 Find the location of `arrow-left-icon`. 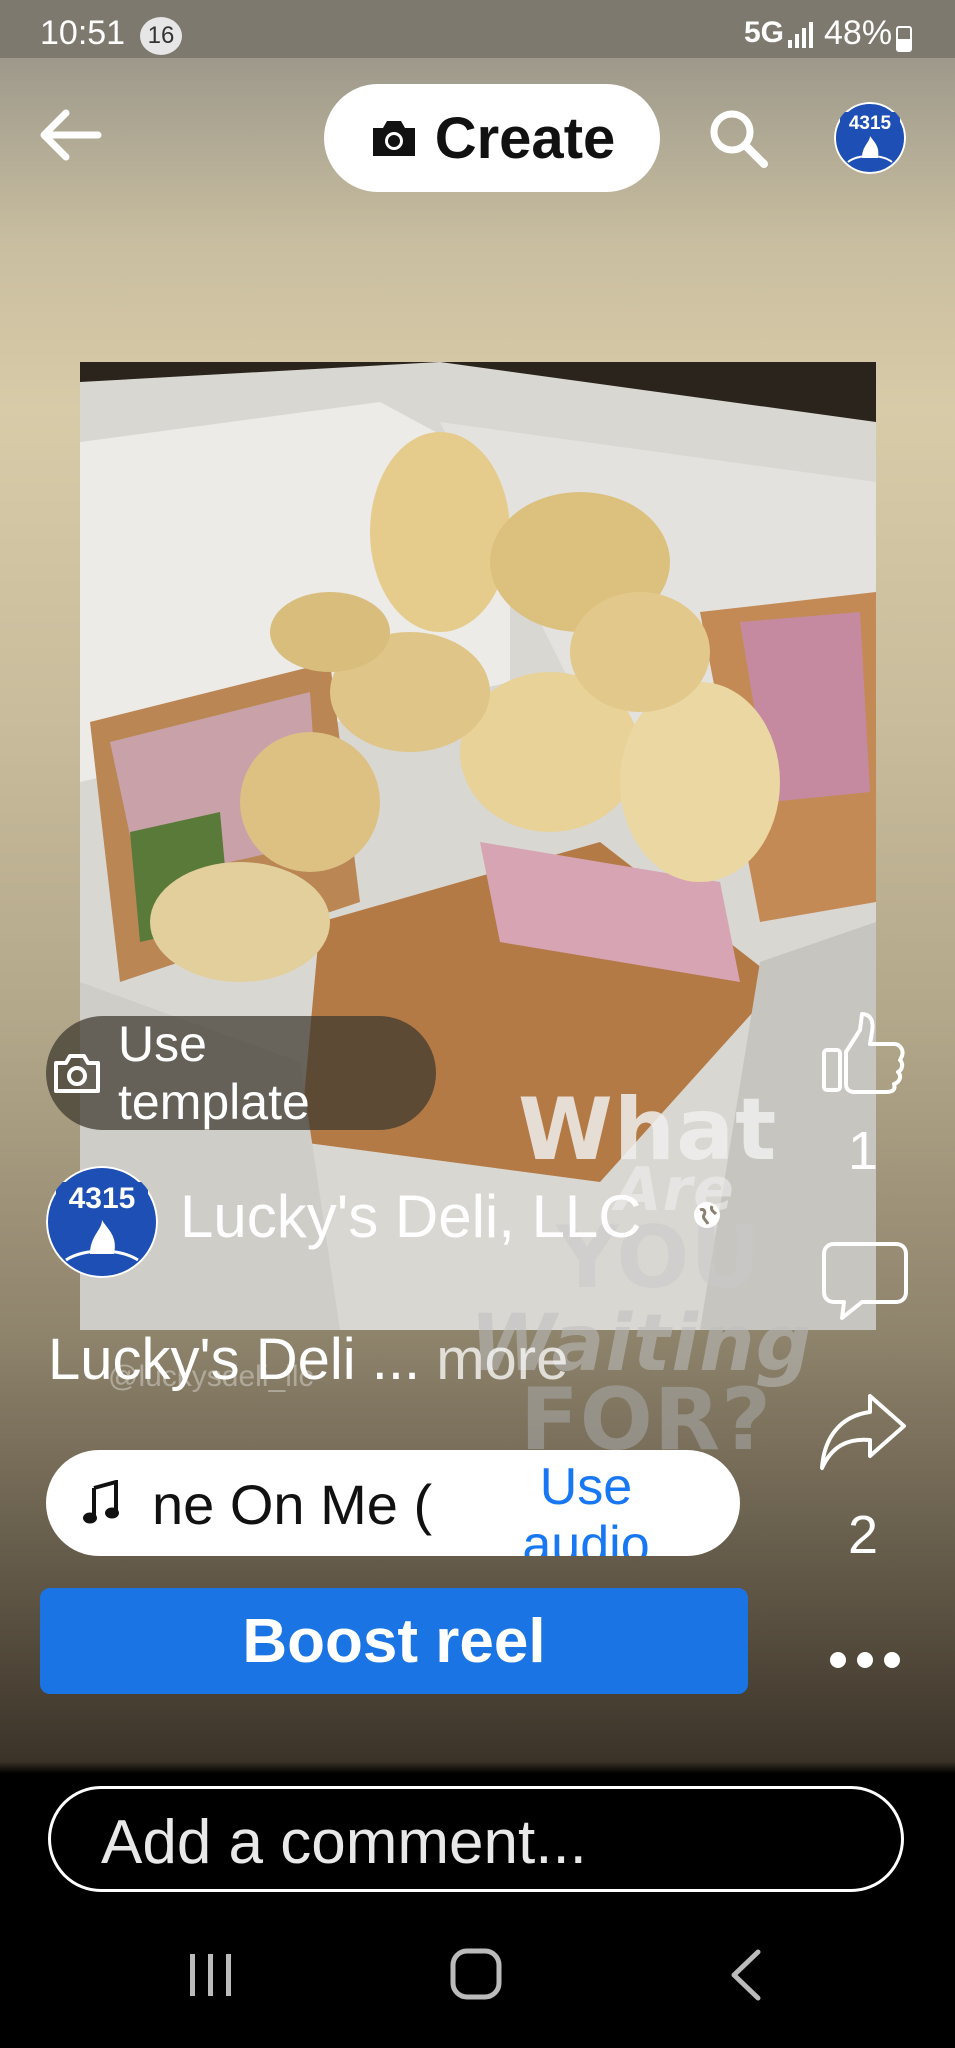

arrow-left-icon is located at coordinates (71, 135).